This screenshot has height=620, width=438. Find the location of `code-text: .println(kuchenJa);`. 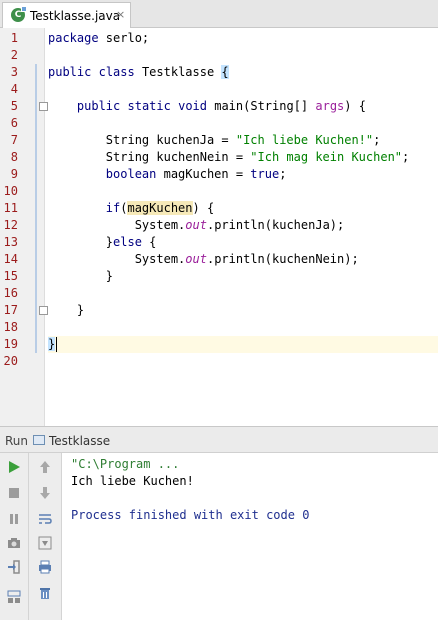

code-text: .println(kuchenJa); is located at coordinates (275, 225).